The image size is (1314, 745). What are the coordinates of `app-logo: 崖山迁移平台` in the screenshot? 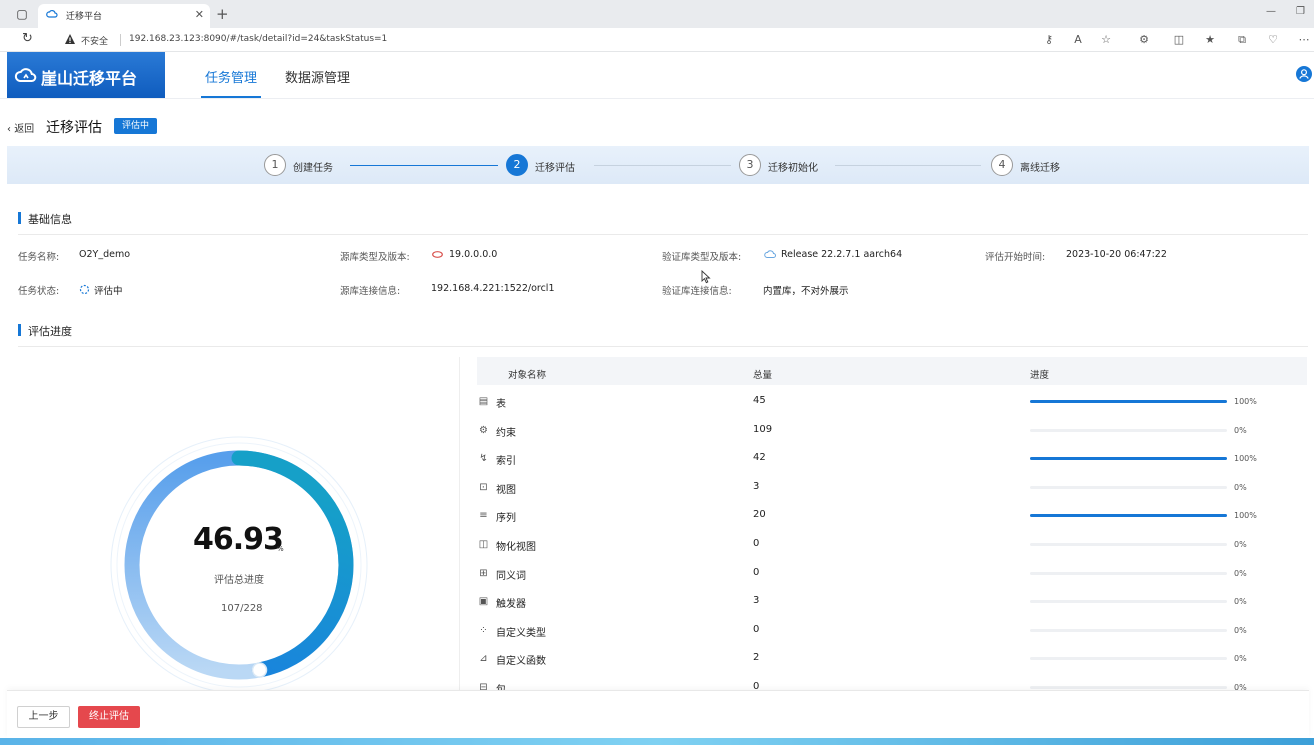 It's located at (86, 75).